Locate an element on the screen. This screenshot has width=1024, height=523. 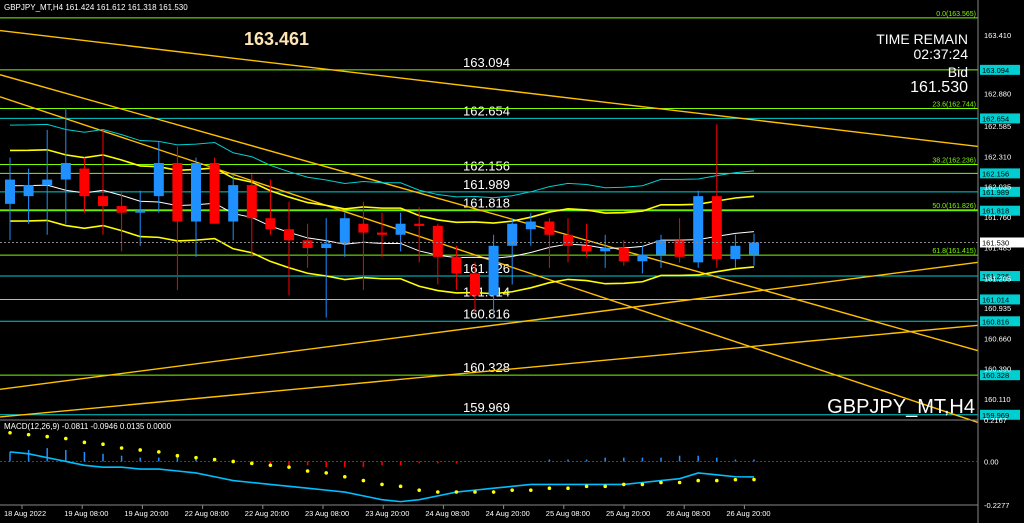
price-tick-label: 161.205 is located at coordinates (997, 278).